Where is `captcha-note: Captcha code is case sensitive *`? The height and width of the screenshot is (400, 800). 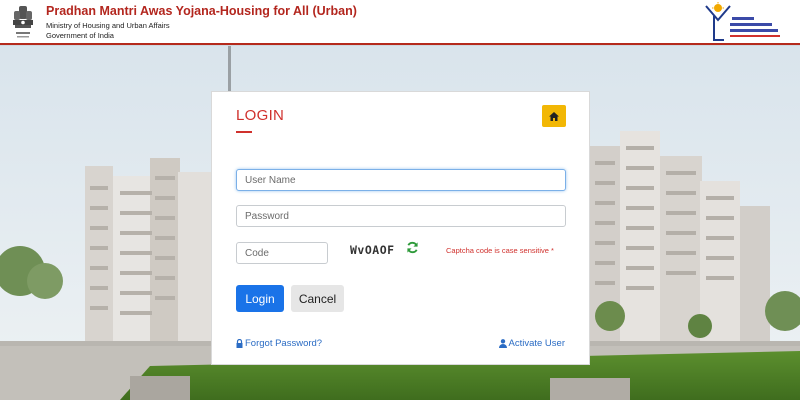
captcha-note: Captcha code is case sensitive * is located at coordinates (500, 250).